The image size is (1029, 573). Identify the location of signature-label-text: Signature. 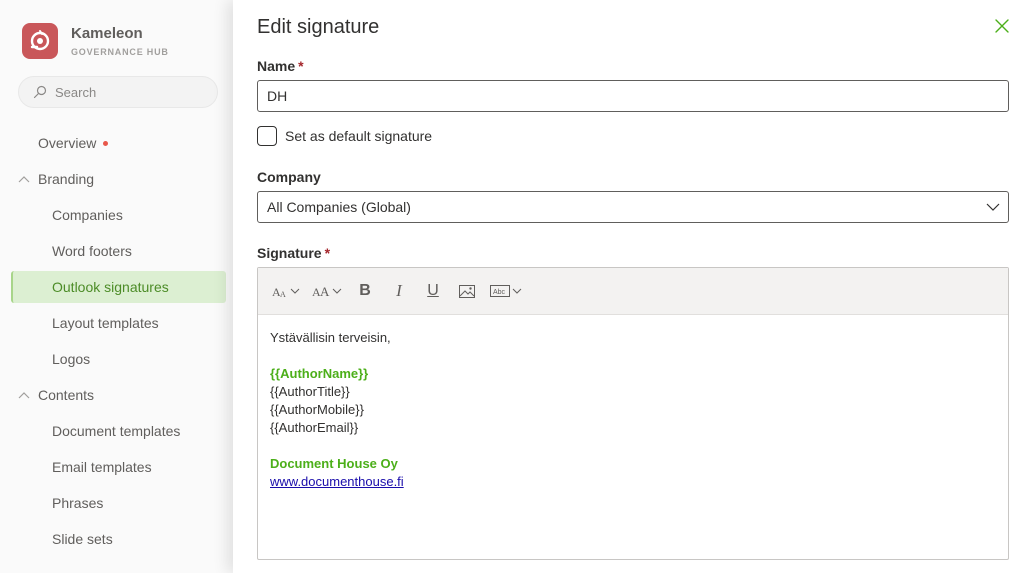
(289, 253).